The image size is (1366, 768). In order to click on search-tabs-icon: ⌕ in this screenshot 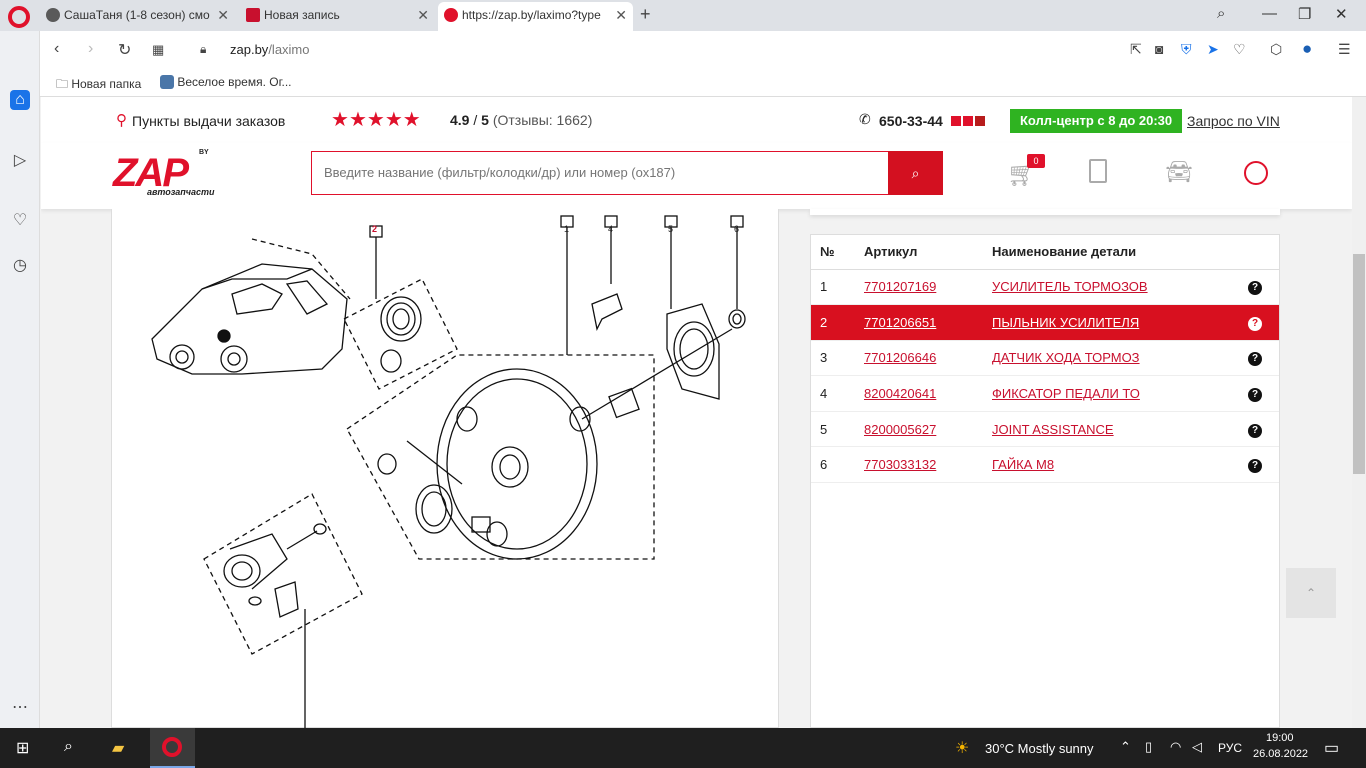, I will do `click(1221, 13)`.